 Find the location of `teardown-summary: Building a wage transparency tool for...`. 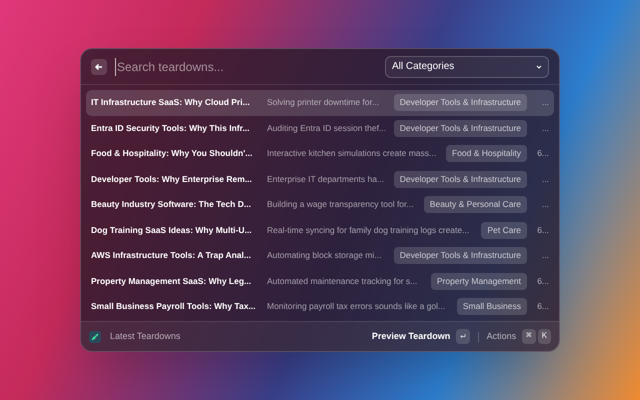

teardown-summary: Building a wage transparency tool for... is located at coordinates (340, 205).